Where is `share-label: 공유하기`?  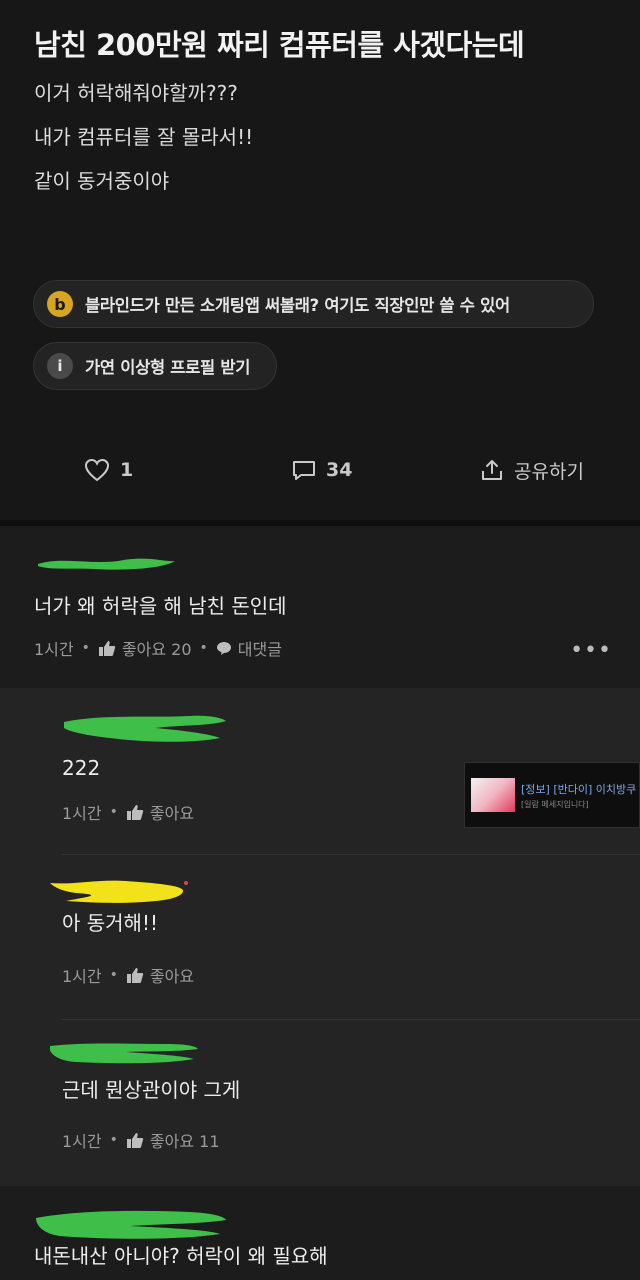 share-label: 공유하기 is located at coordinates (549, 471).